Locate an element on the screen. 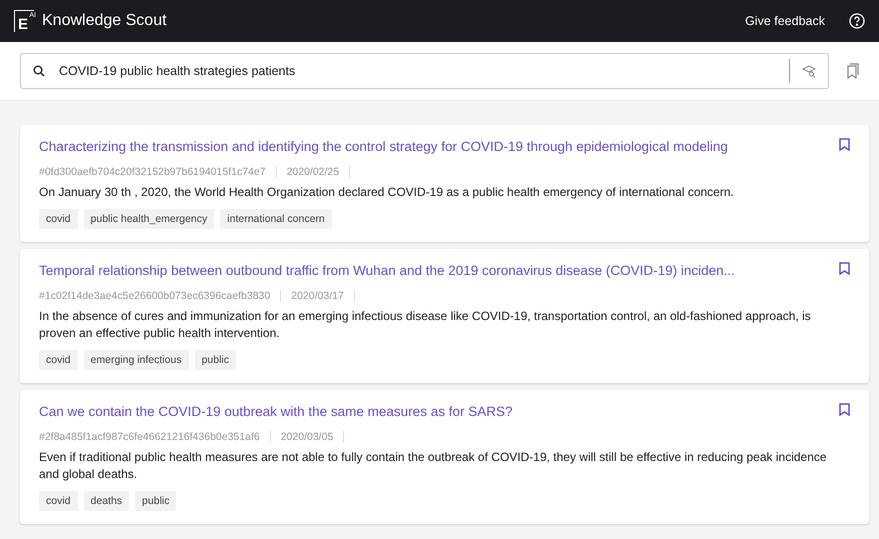  tag: international concern is located at coordinates (276, 219).